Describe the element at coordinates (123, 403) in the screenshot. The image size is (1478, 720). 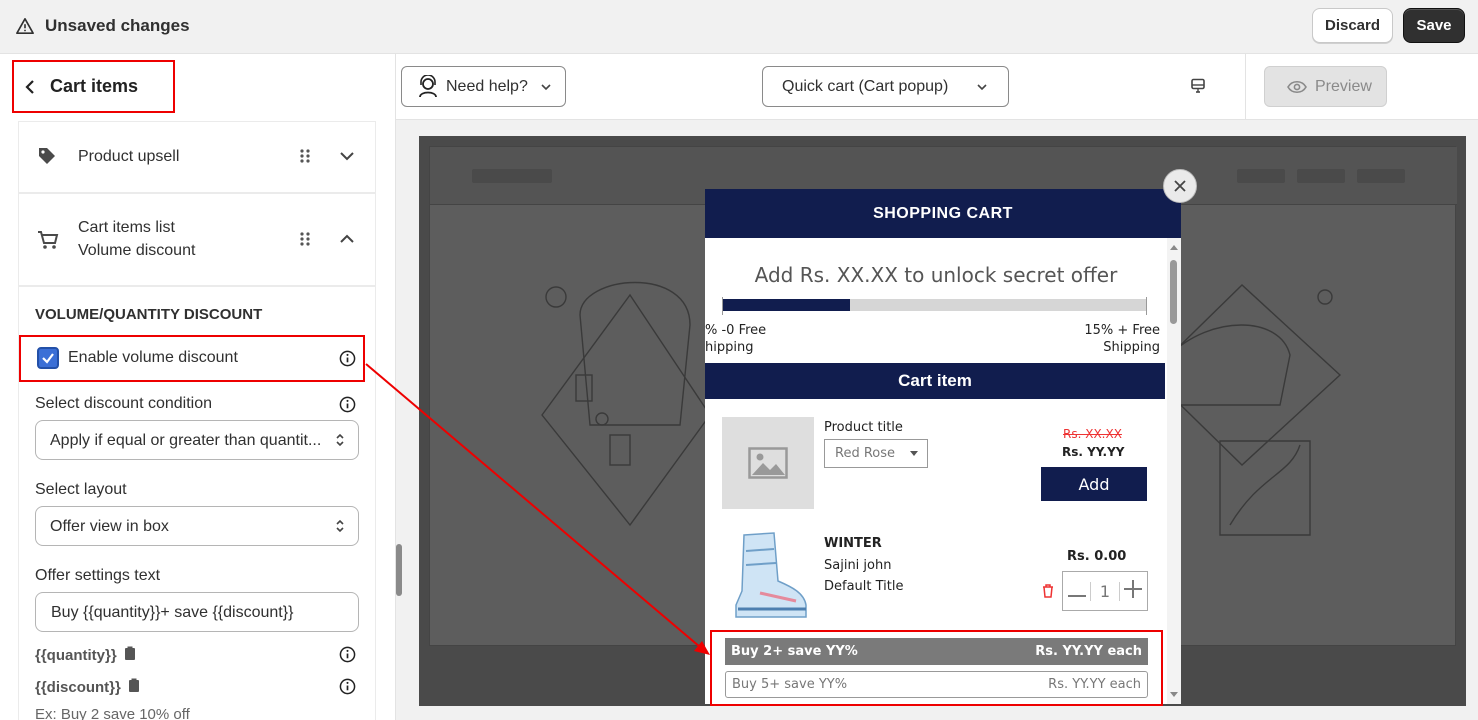
I see `discount-condition-label: Select discount condition` at that location.